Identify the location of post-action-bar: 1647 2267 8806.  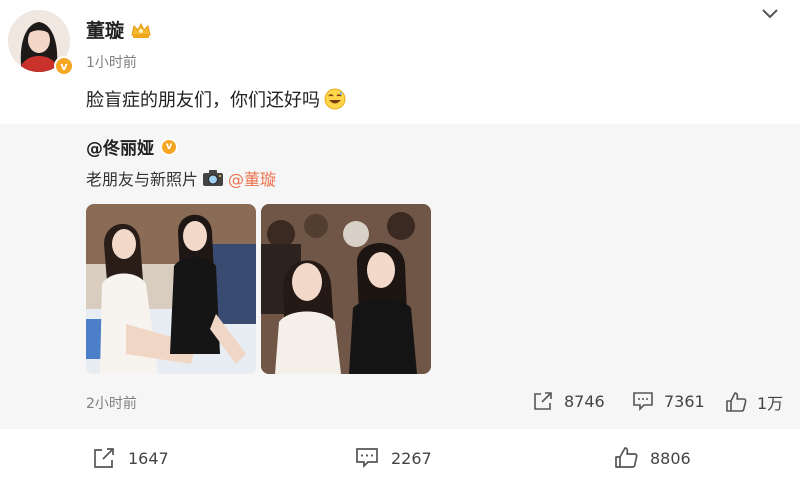
(400, 460).